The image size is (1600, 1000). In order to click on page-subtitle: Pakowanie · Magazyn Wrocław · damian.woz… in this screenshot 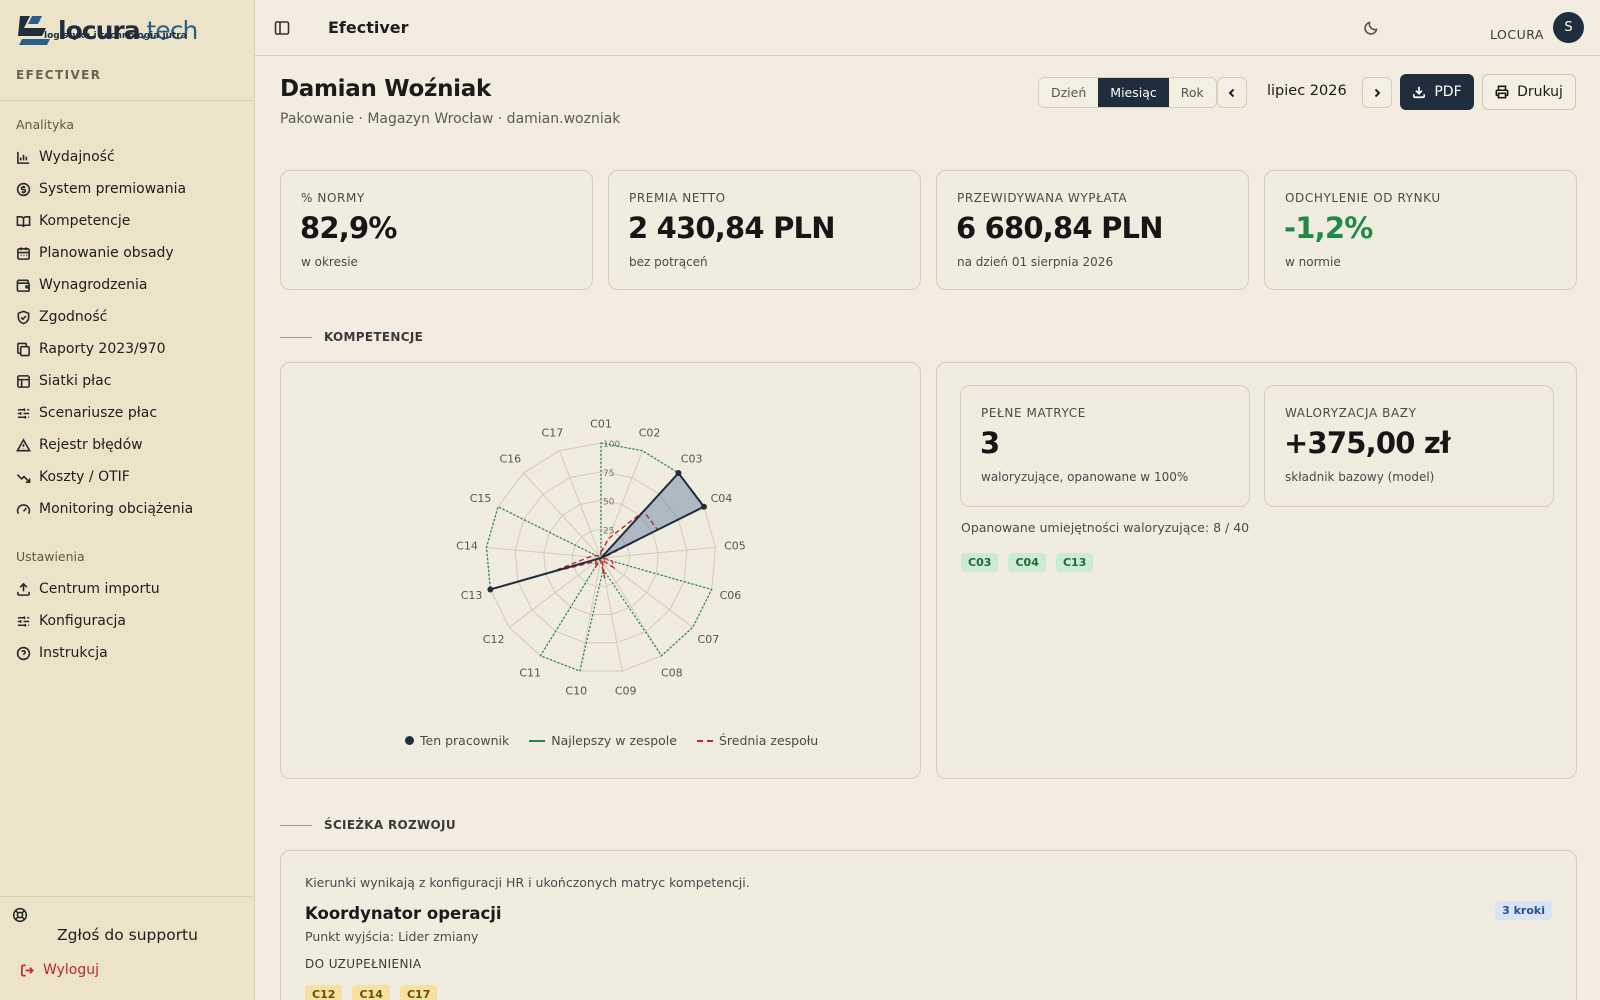, I will do `click(450, 119)`.